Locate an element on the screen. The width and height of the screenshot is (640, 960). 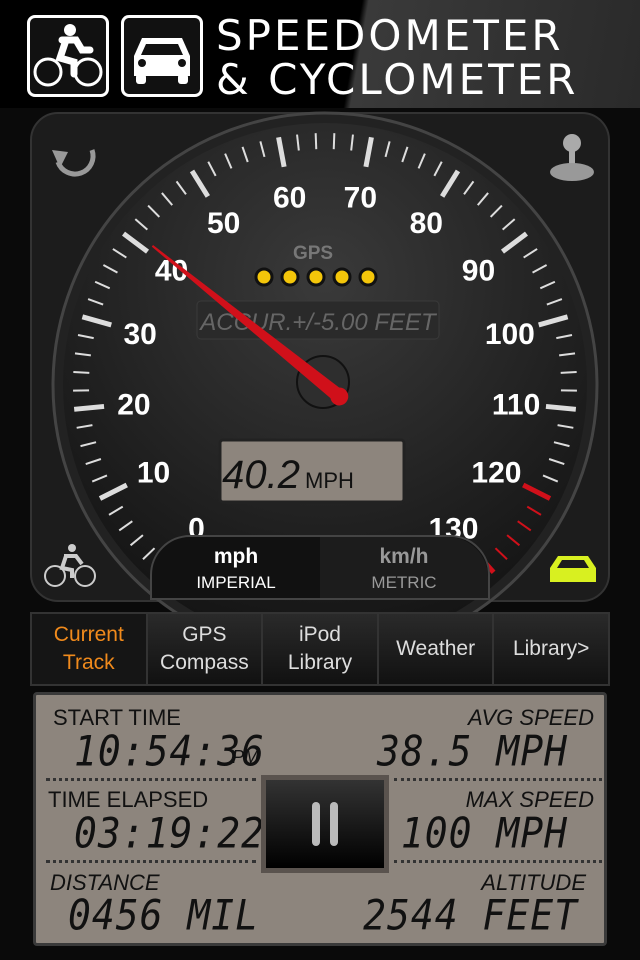
speed-label: 70 is located at coordinates (360, 197).